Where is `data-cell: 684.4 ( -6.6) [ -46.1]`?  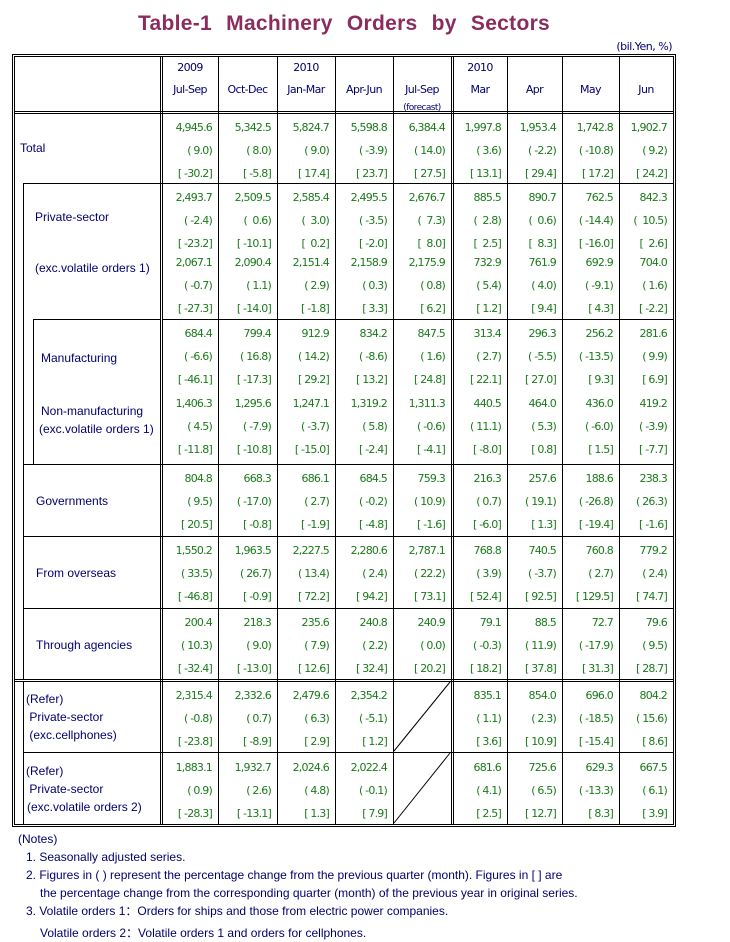 data-cell: 684.4 ( -6.6) [ -46.1] is located at coordinates (187, 356).